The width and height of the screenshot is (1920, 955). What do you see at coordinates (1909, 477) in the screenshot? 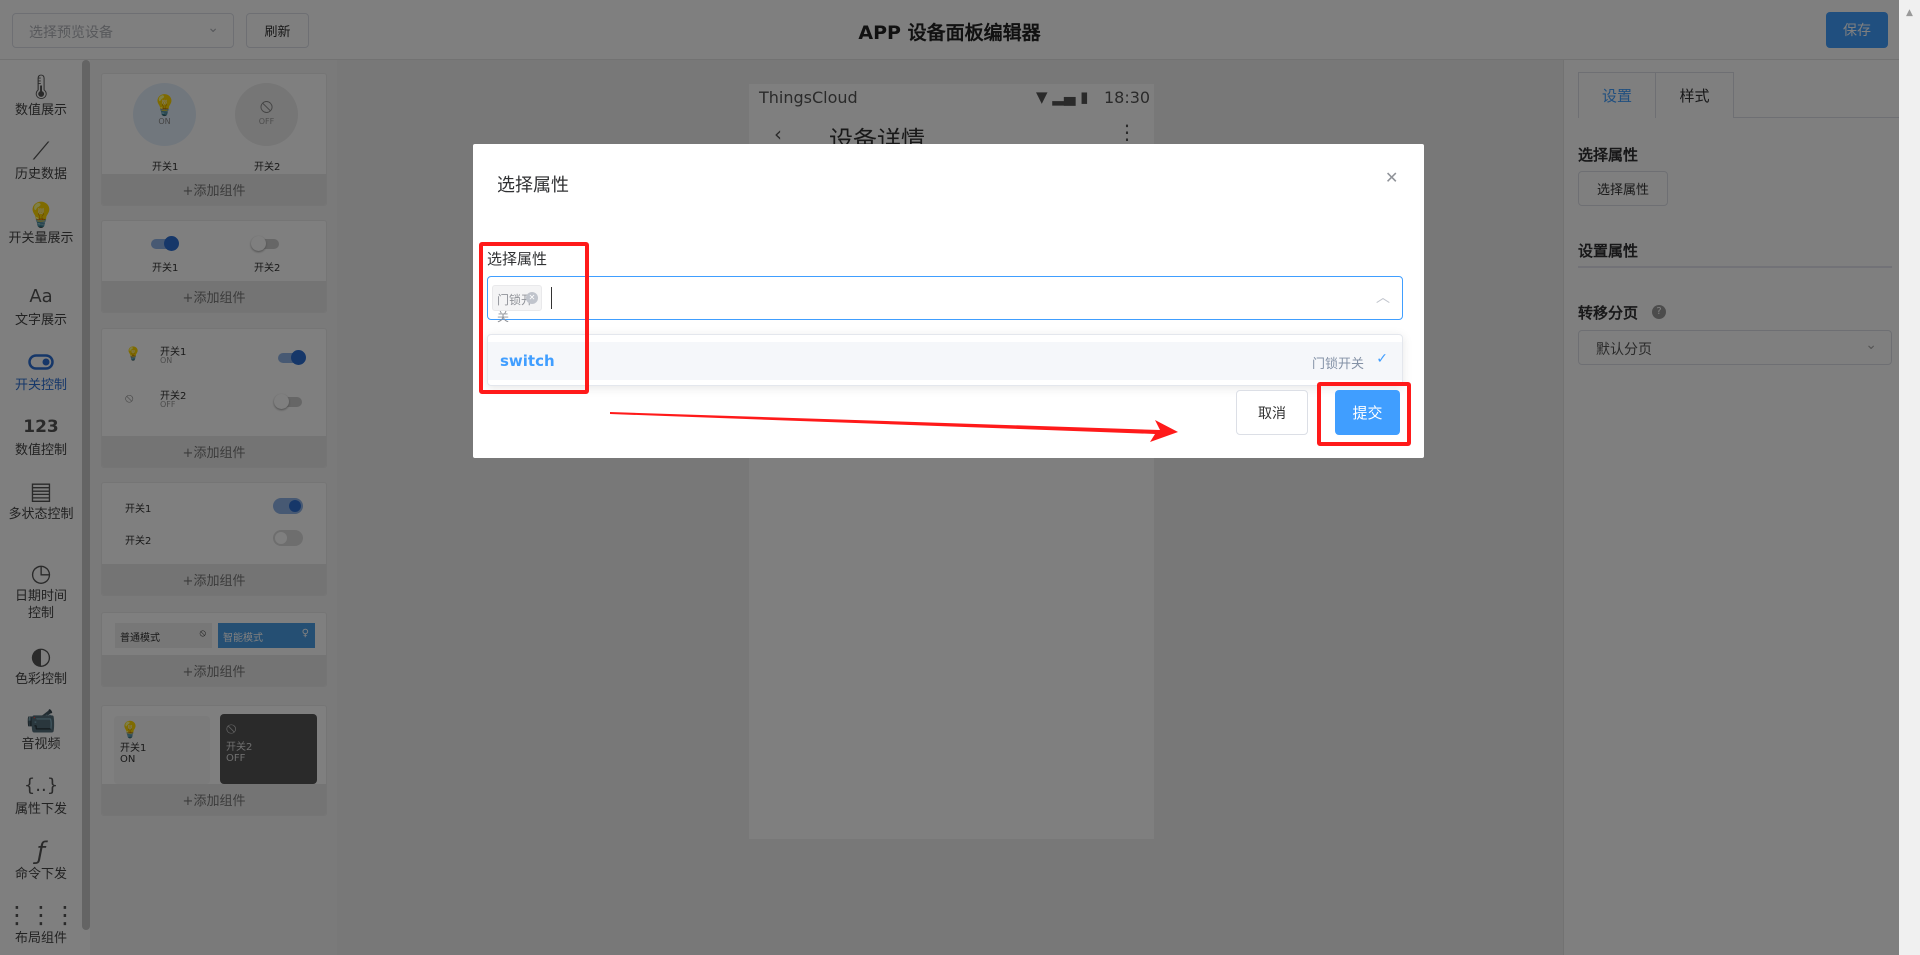
I see `page-scrollbar: ▲` at bounding box center [1909, 477].